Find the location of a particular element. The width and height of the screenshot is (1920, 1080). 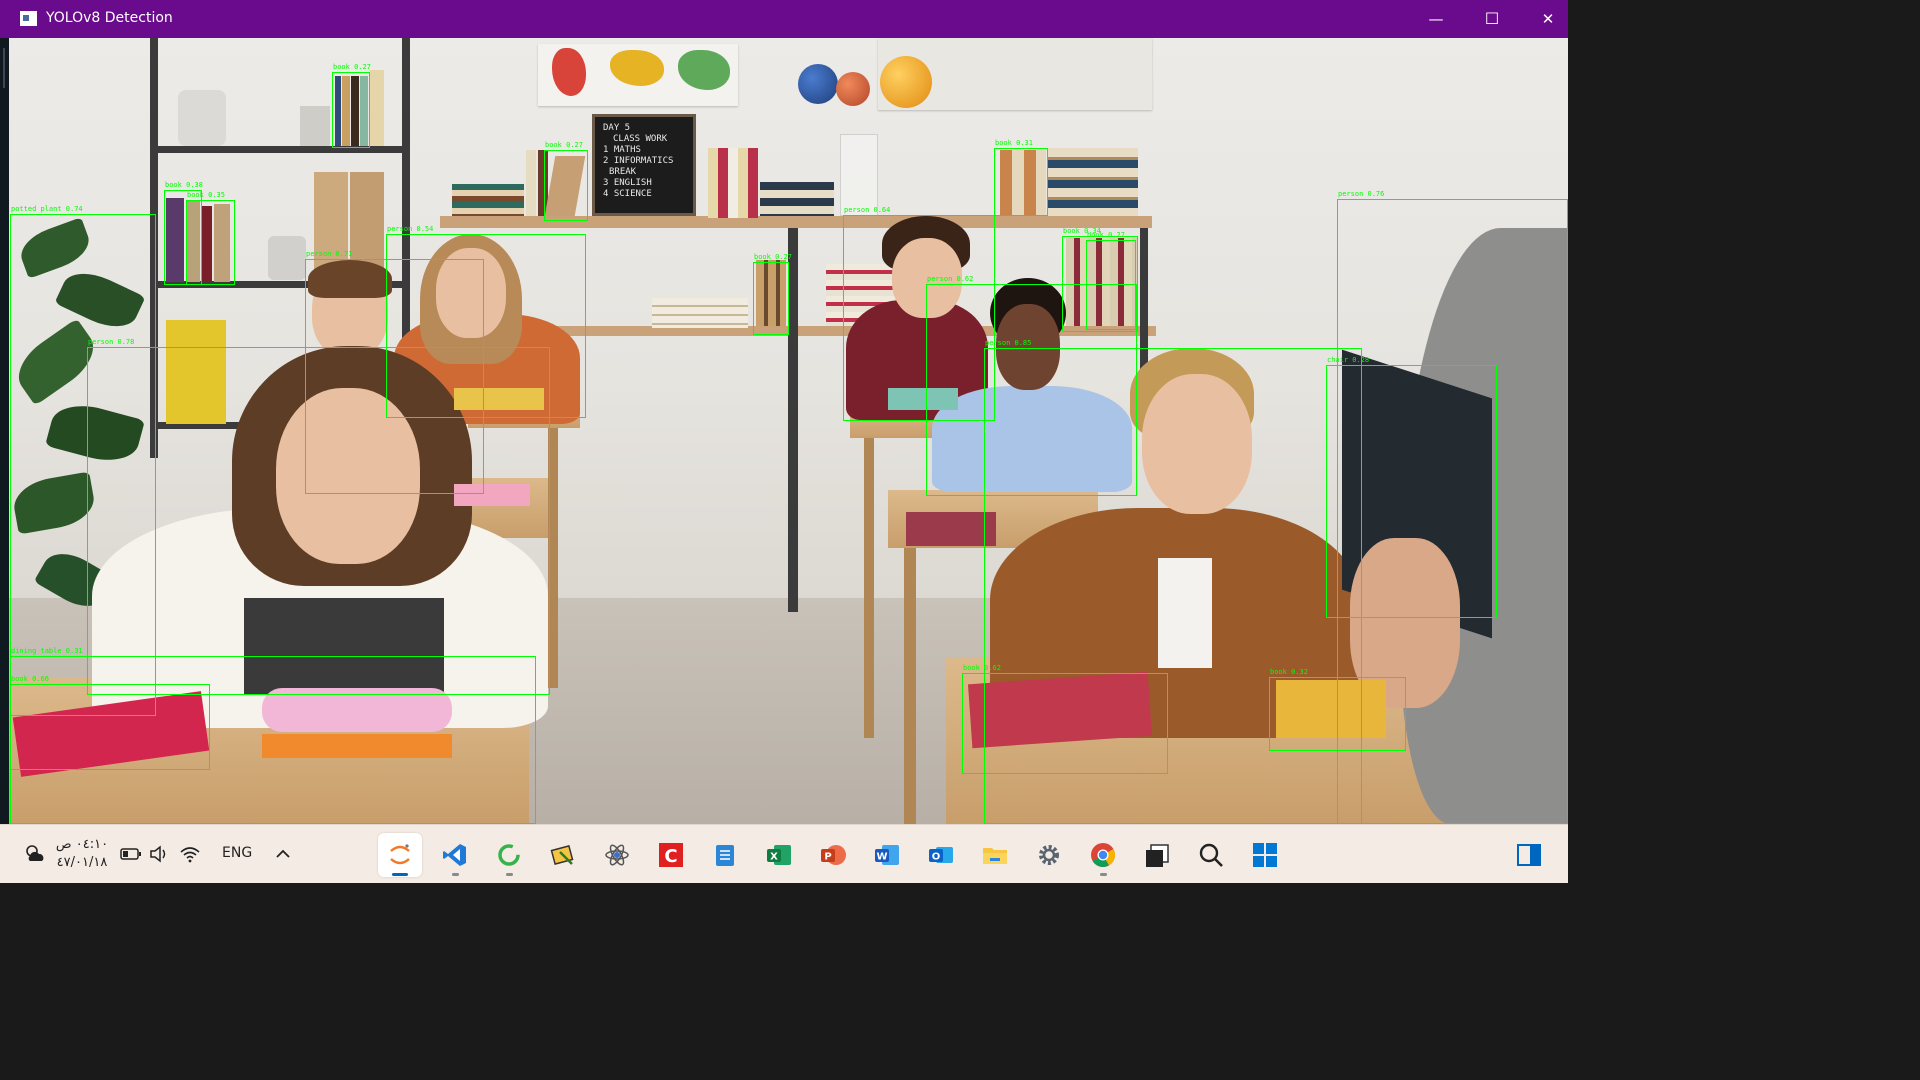

shelf-post is located at coordinates (793, 420).